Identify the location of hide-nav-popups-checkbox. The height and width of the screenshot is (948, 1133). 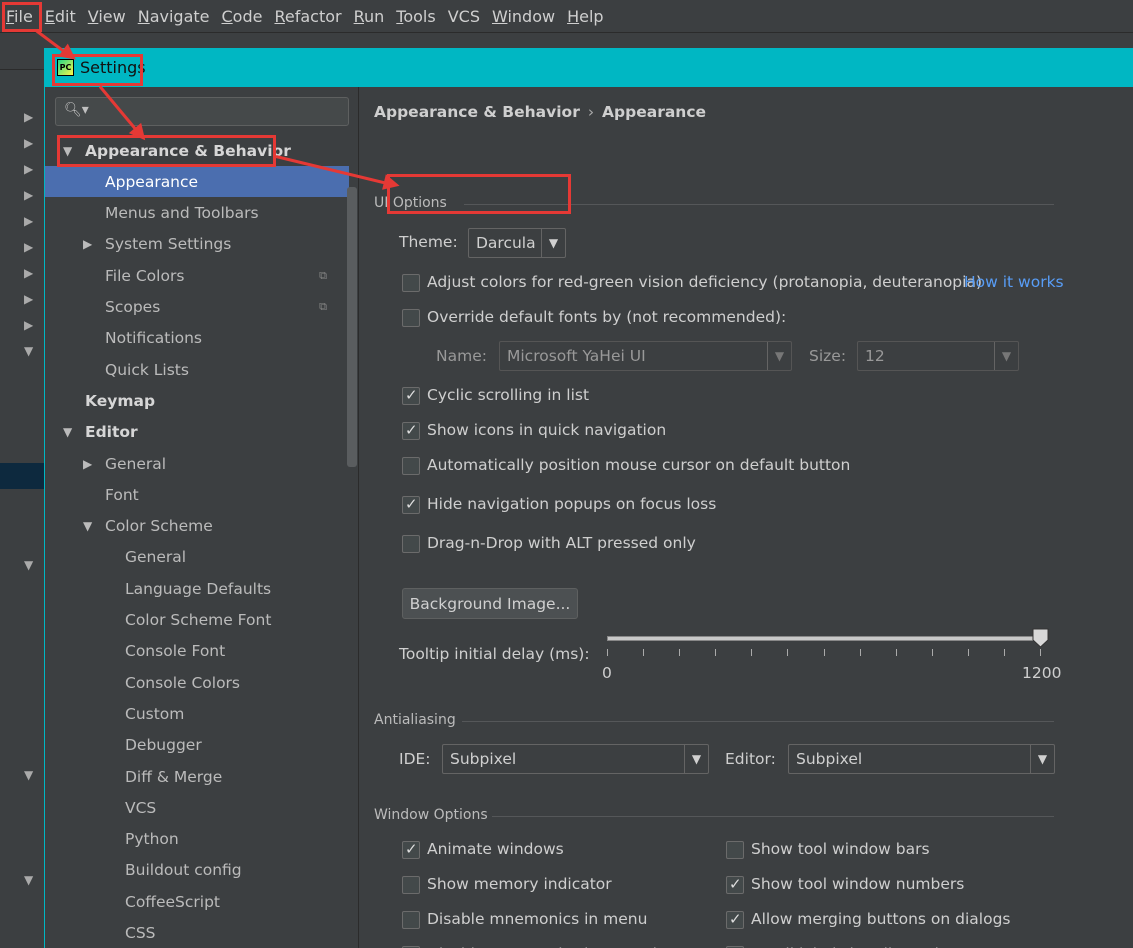
(411, 504).